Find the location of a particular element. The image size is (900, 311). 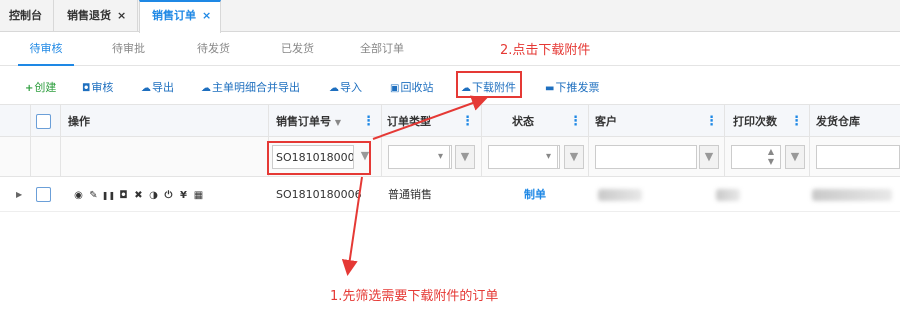

arrow-to-download-button is located at coordinates (430, 117).